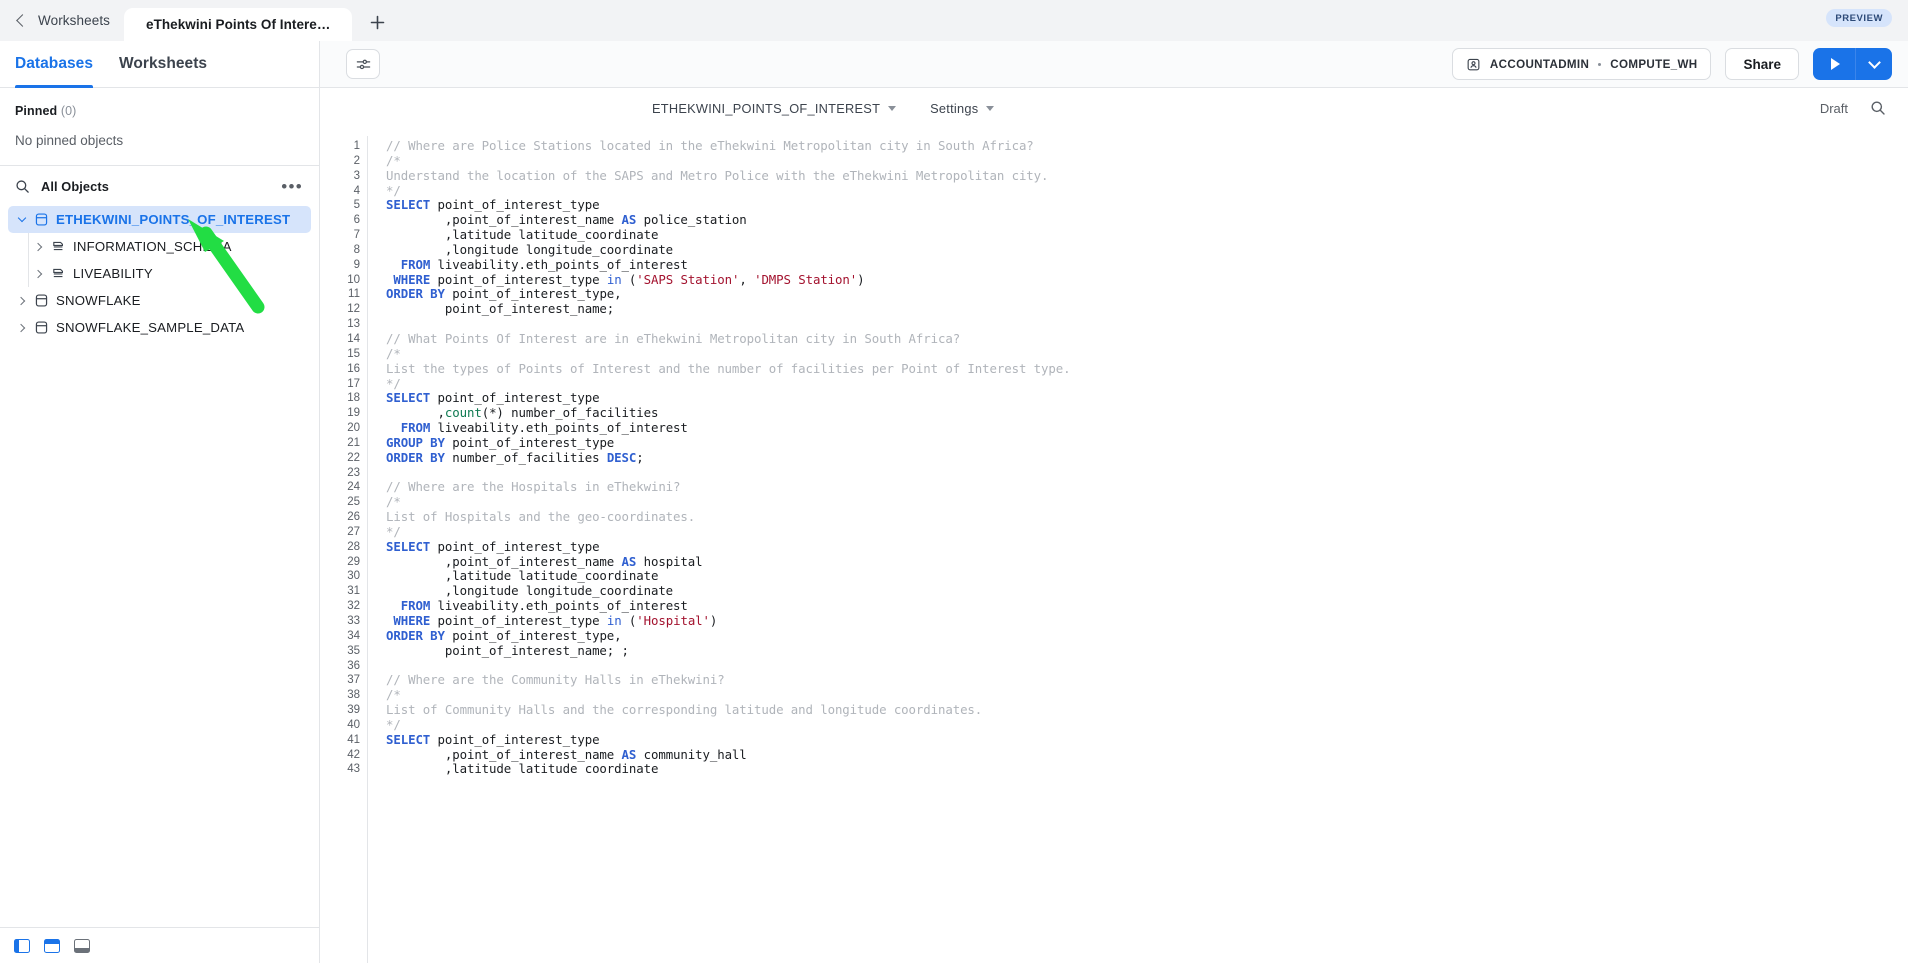  What do you see at coordinates (82, 945) in the screenshot?
I see `panel-bottom-icon` at bounding box center [82, 945].